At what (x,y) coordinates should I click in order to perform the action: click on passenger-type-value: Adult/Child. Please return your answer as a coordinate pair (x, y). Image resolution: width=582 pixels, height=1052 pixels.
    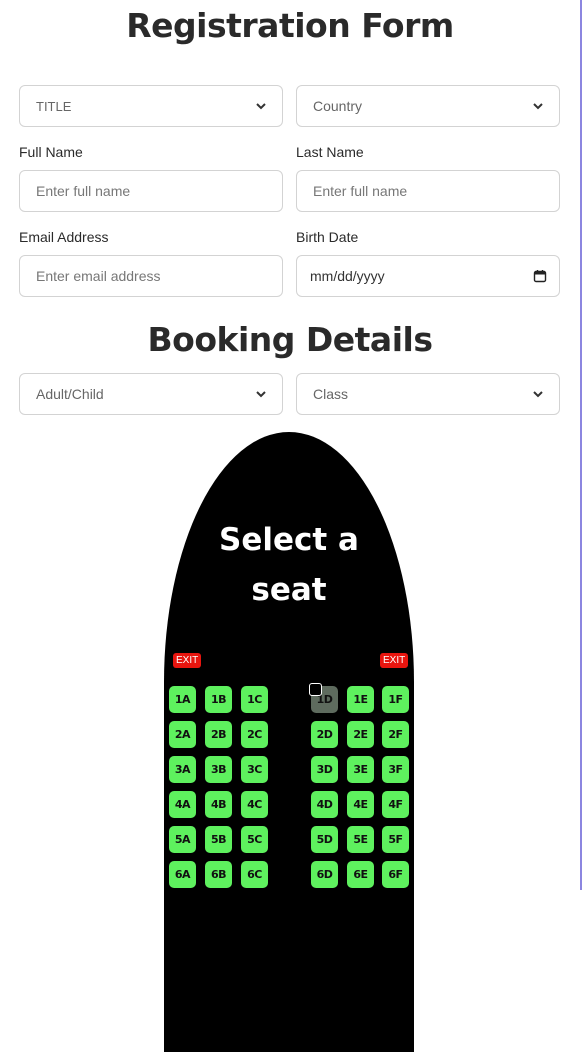
    Looking at the image, I should click on (70, 394).